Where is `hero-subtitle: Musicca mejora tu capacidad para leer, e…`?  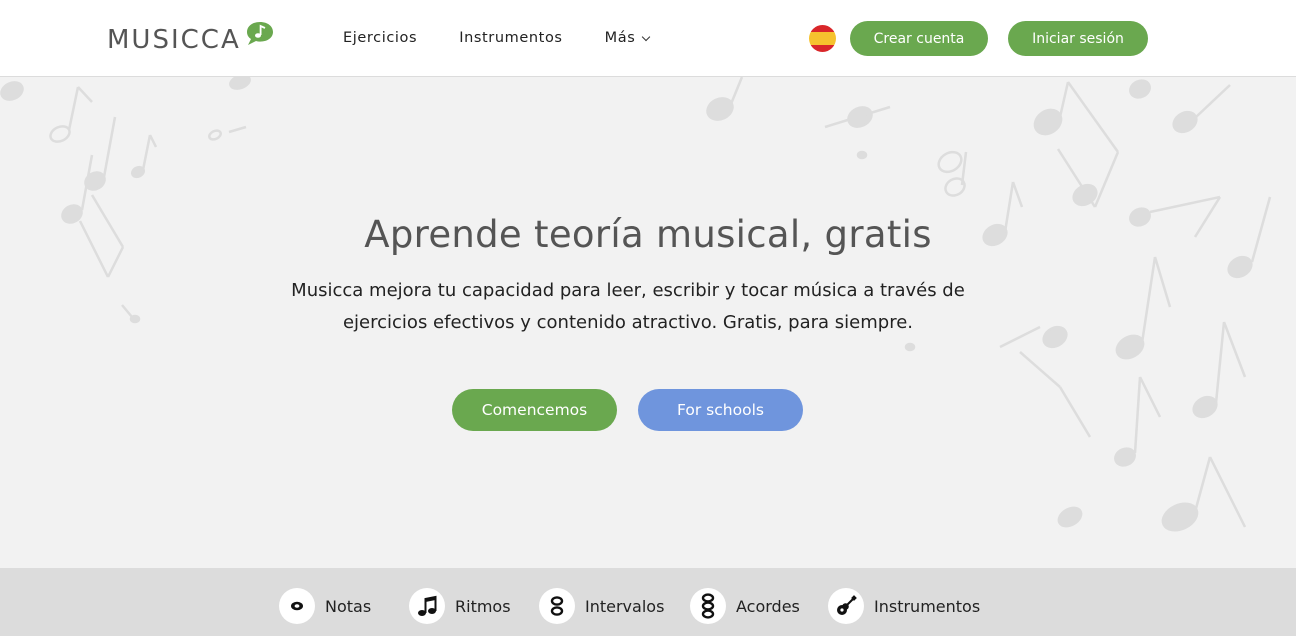
hero-subtitle: Musicca mejora tu capacidad para leer, e… is located at coordinates (628, 307).